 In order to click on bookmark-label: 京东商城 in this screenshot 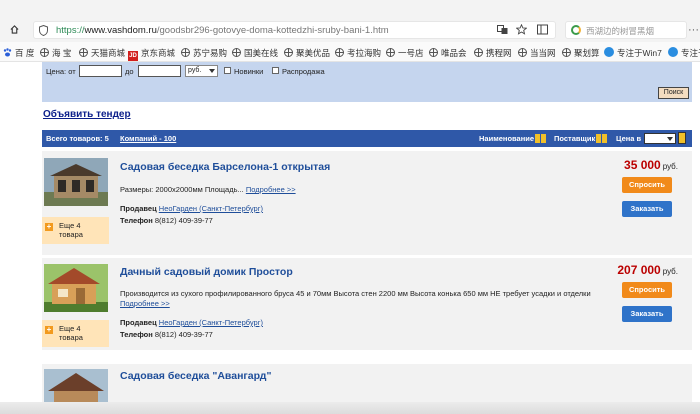, I will do `click(158, 53)`.